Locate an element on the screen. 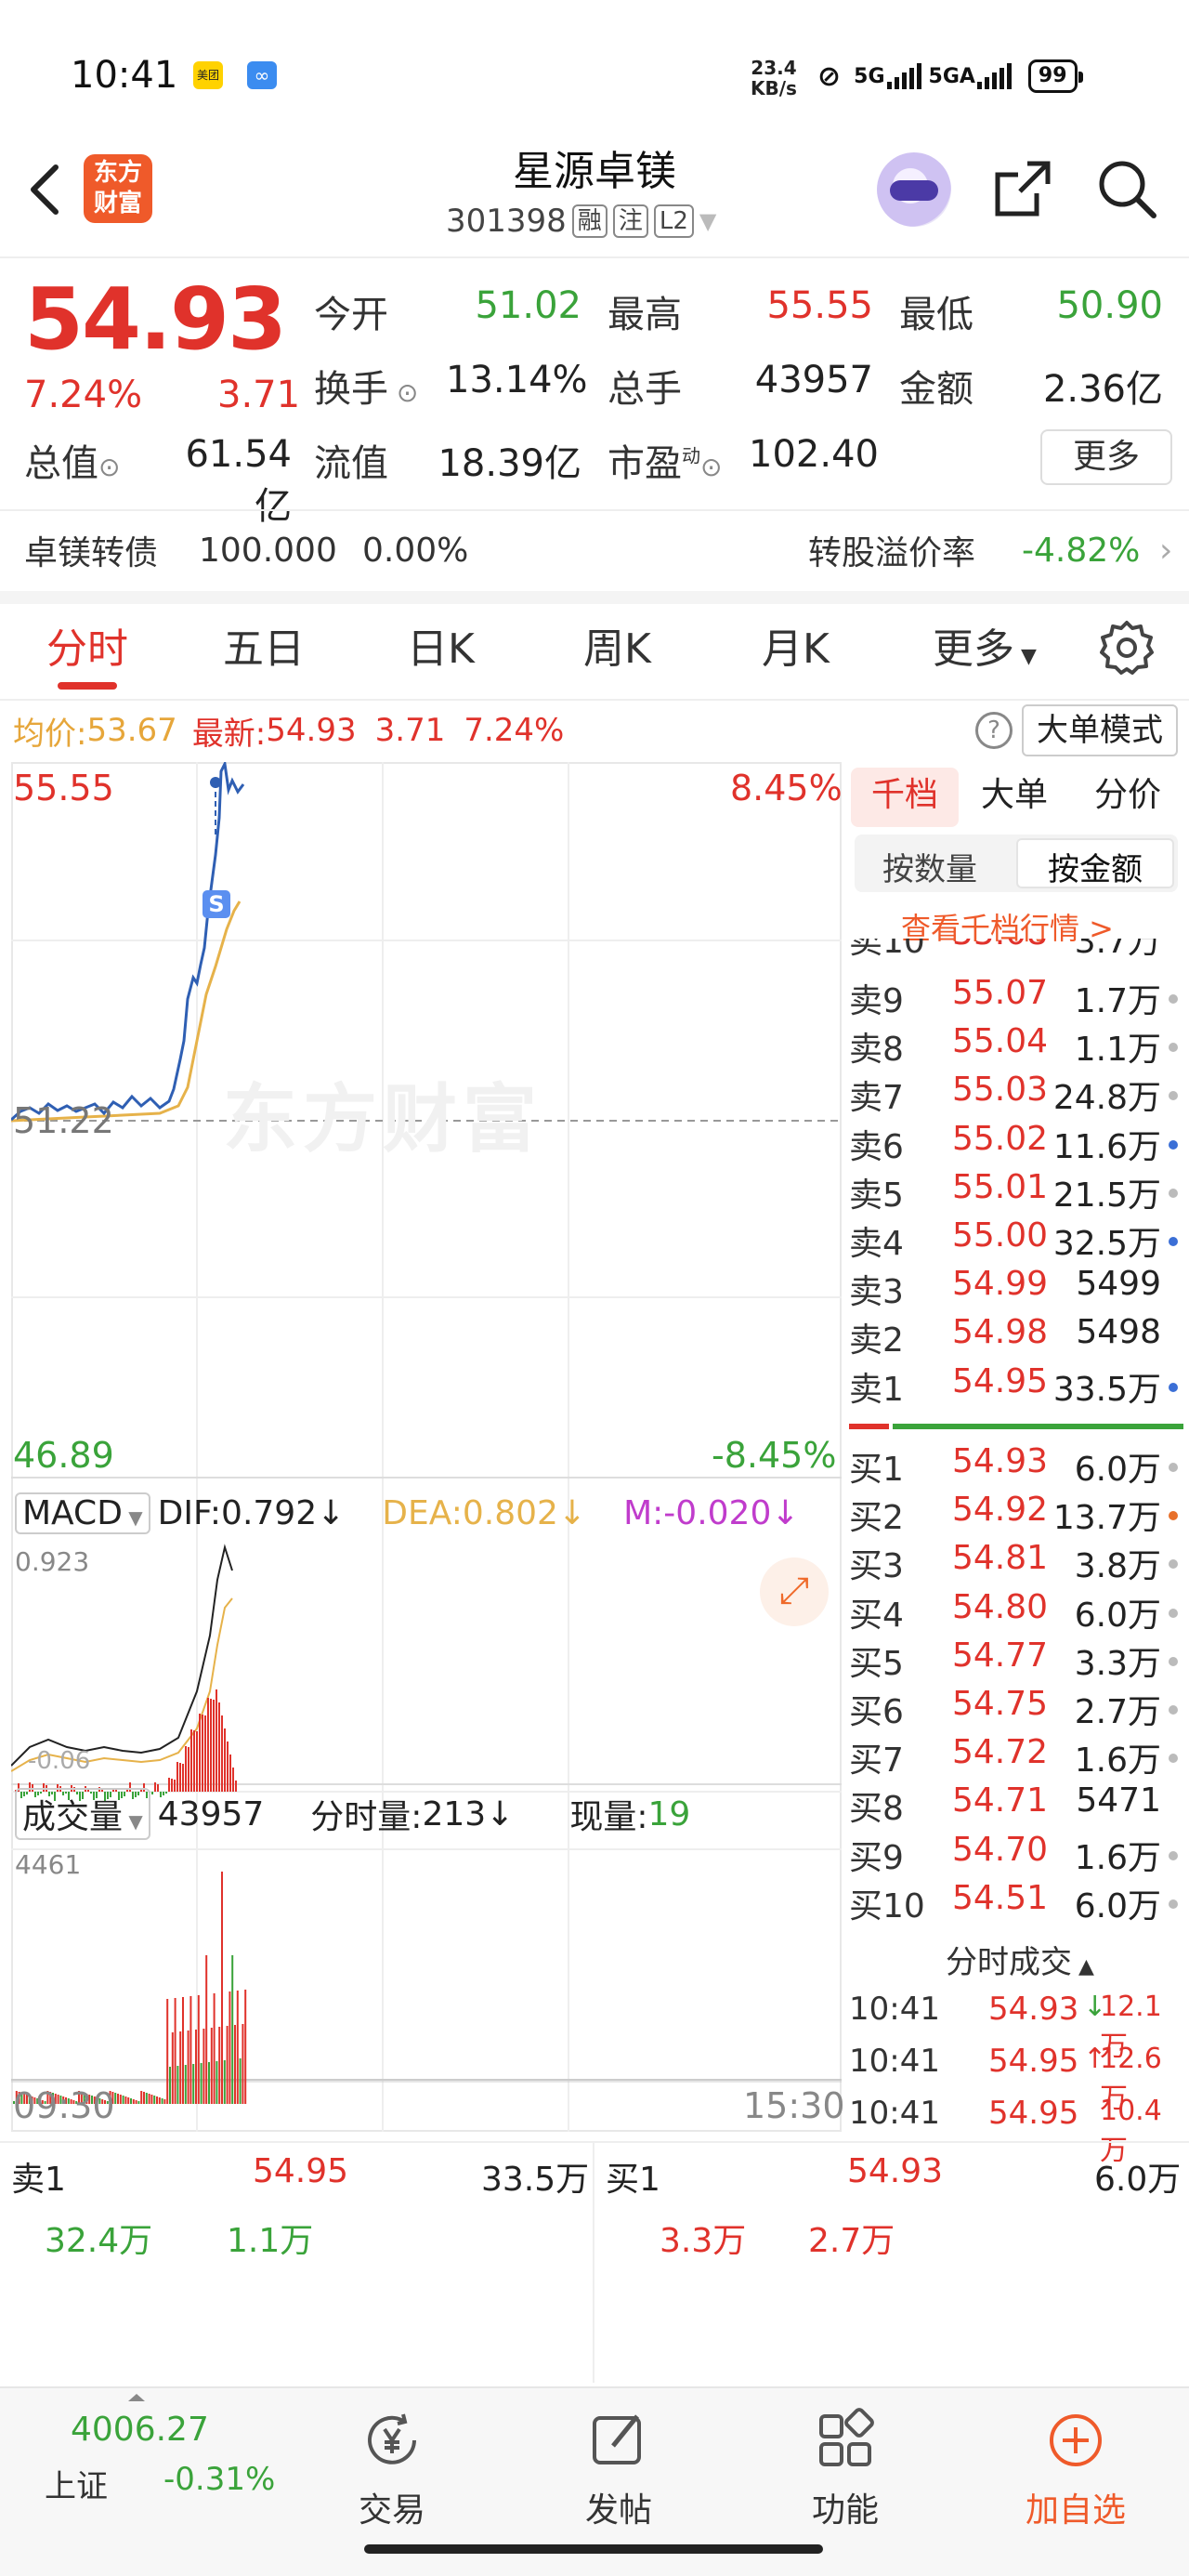  bid-row: 买5 54.77 3.3万 is located at coordinates (1016, 1660).